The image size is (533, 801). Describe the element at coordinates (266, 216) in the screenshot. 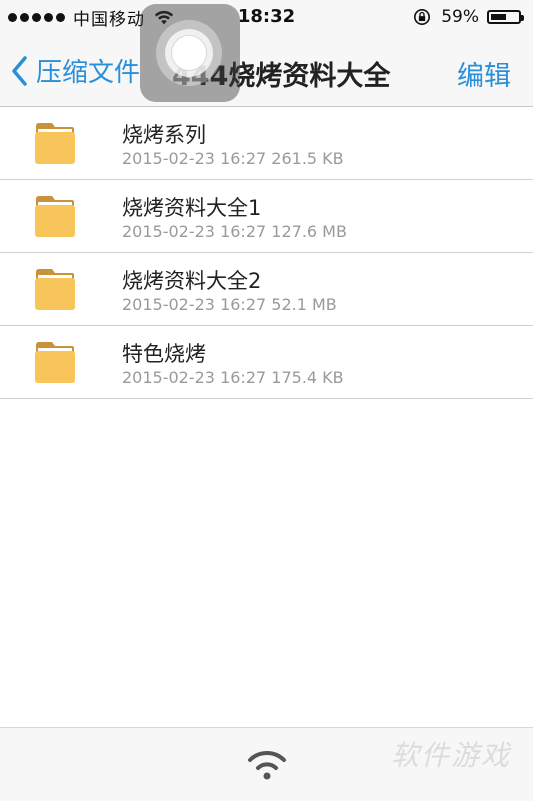

I see `list-item: 烧烤资料大全1 2015-02-23 16:27 127.6 MB` at that location.